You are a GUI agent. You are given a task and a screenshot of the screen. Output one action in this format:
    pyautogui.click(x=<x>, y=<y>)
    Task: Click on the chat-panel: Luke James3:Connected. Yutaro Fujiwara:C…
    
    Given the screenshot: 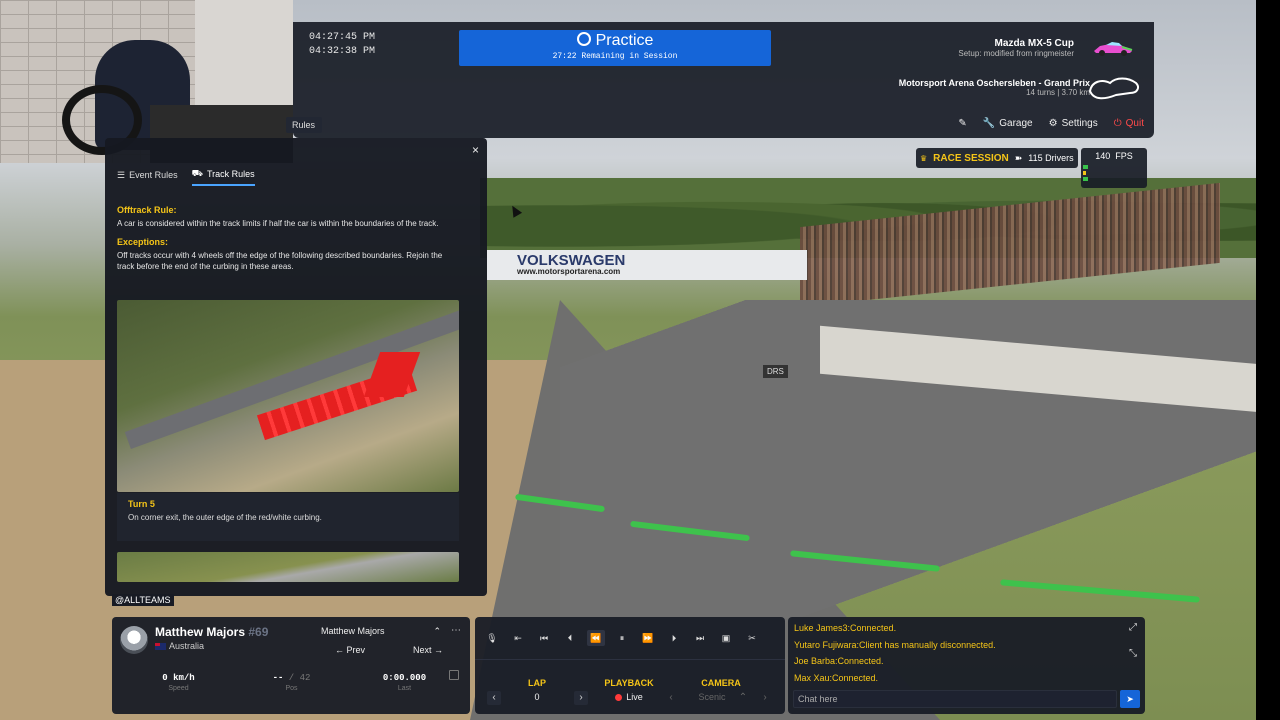 What is the action you would take?
    pyautogui.click(x=966, y=665)
    